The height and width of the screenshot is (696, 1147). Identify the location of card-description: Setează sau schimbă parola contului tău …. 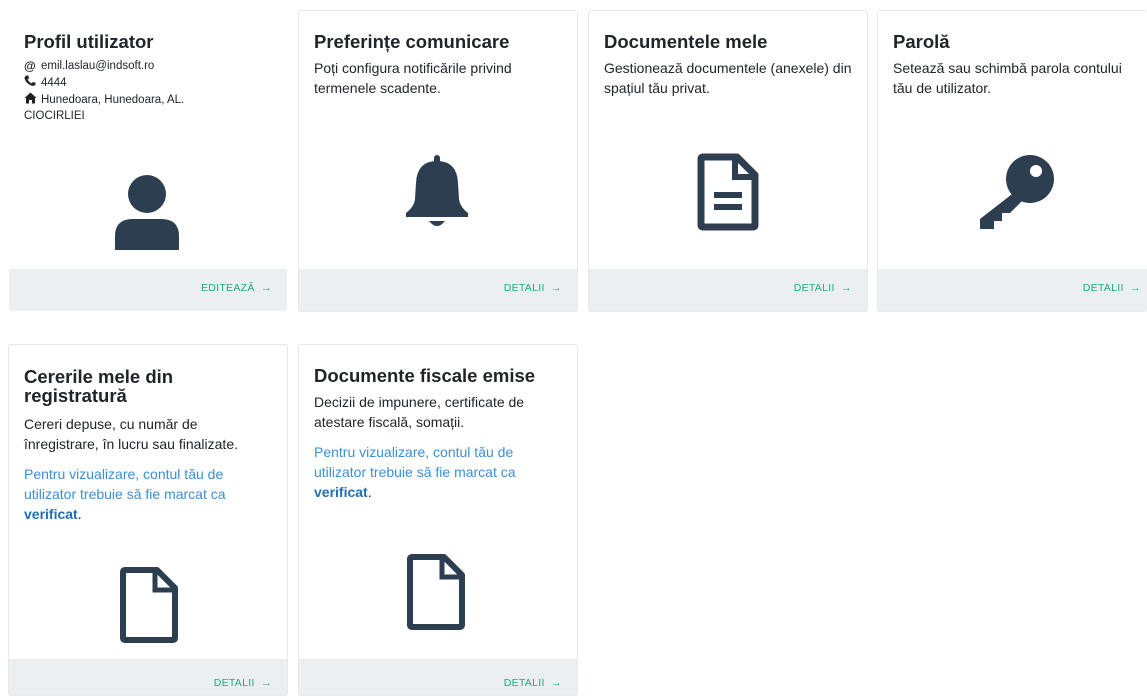
(1007, 78).